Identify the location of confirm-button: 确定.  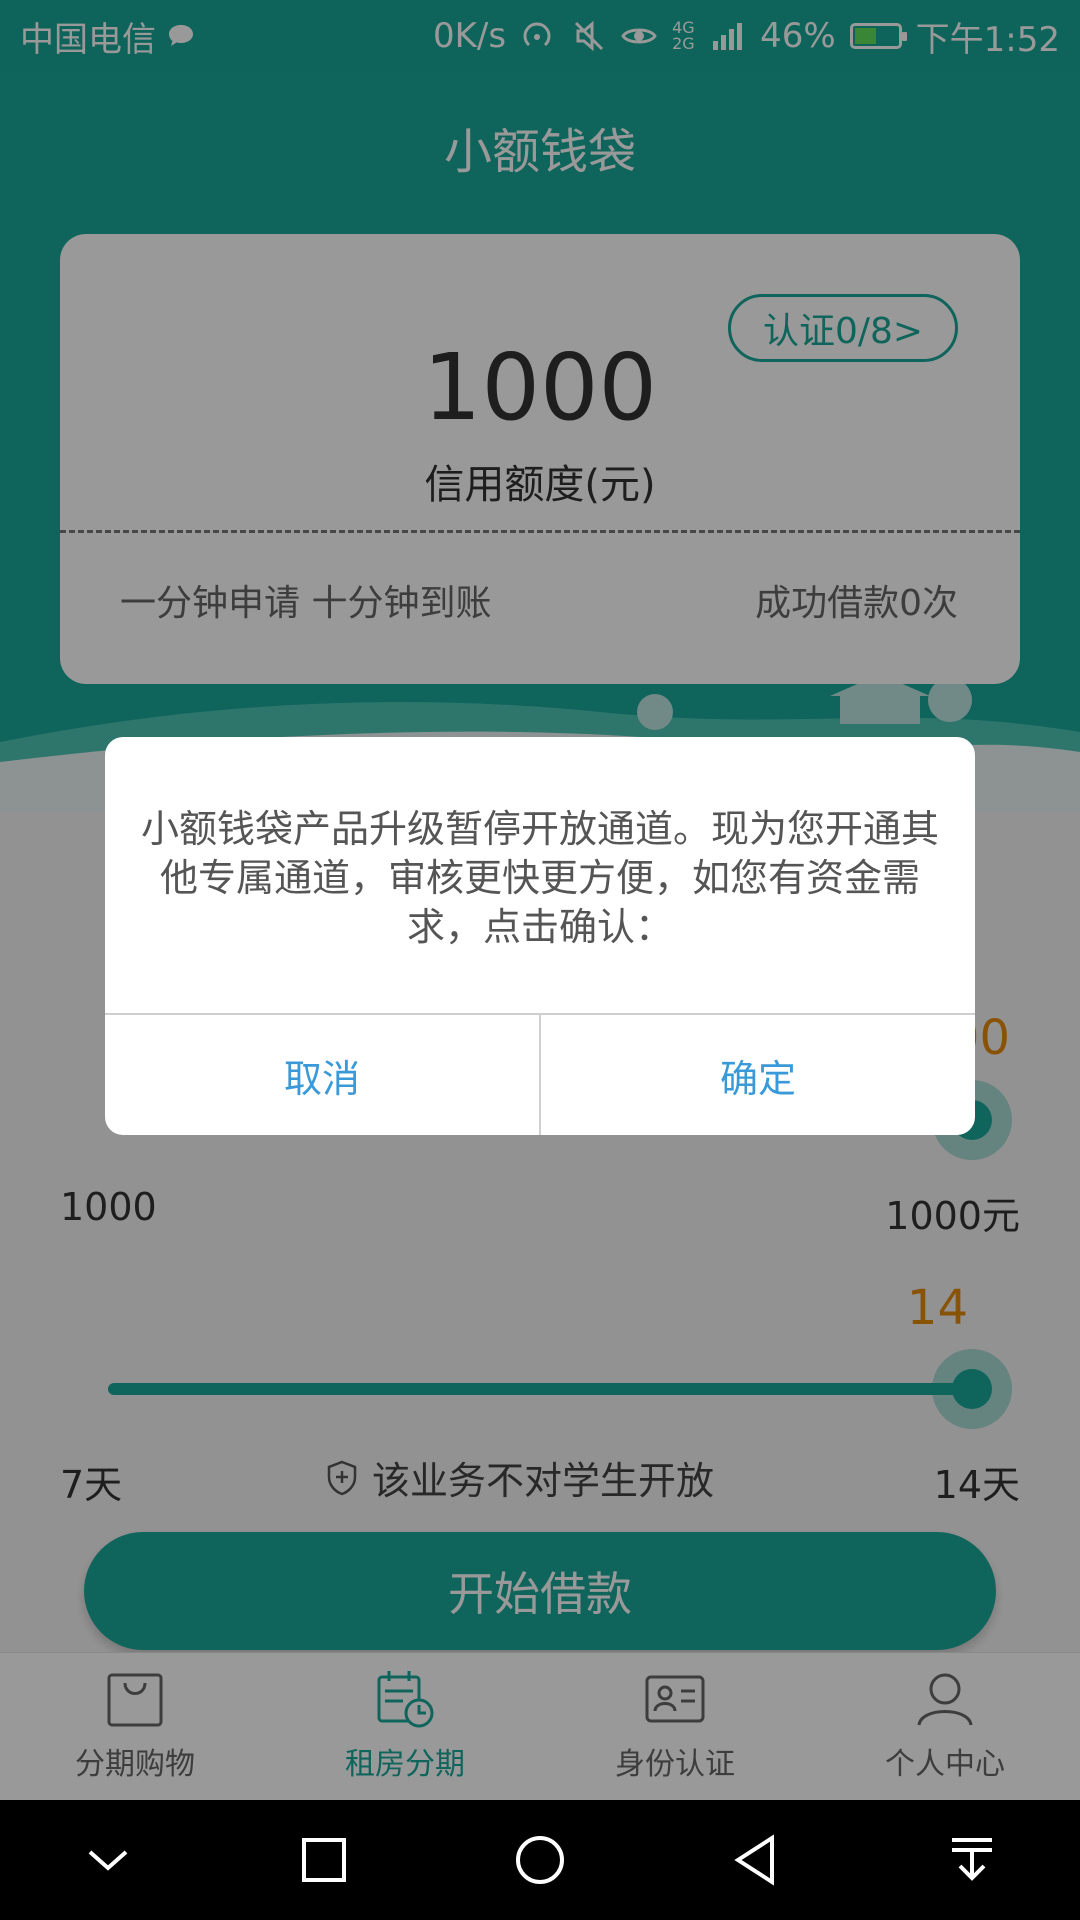
(758, 1075).